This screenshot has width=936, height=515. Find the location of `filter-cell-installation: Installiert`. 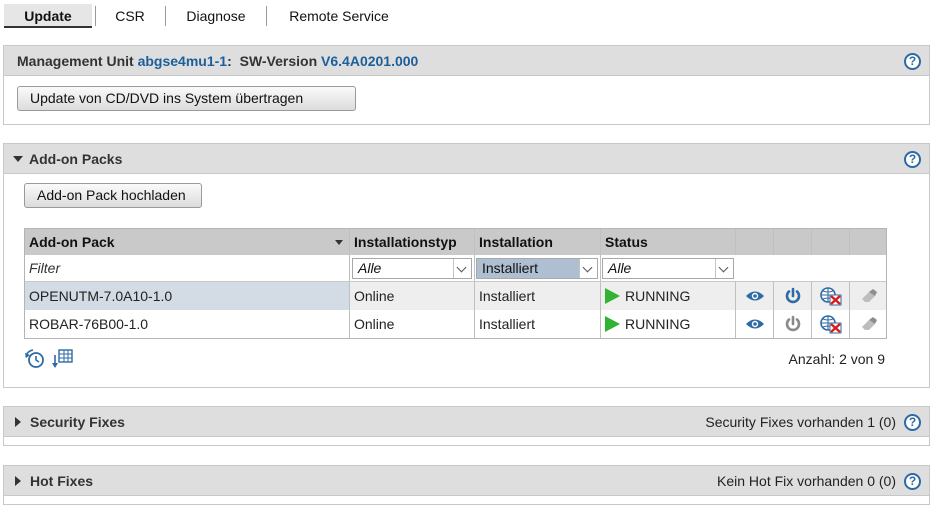

filter-cell-installation: Installiert is located at coordinates (538, 268).